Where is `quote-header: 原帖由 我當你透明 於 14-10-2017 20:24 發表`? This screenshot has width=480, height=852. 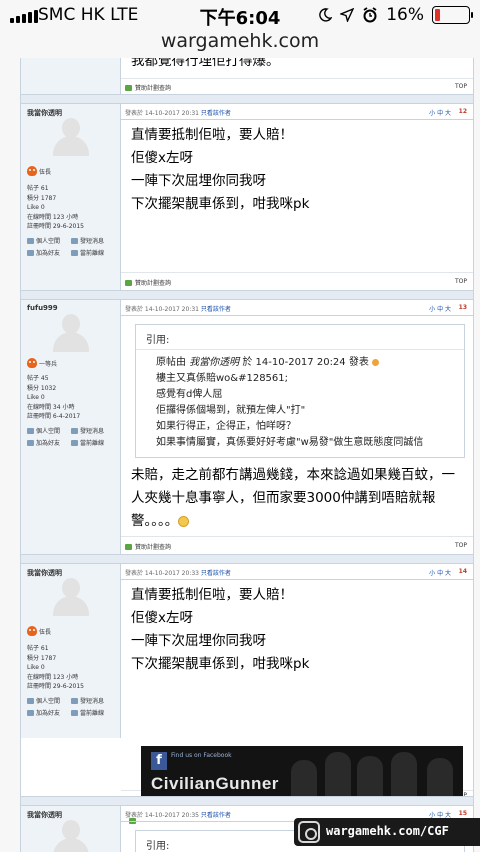
quote-header: 原帖由 我當你透明 於 14-10-2017 20:24 發表 is located at coordinates (307, 363).